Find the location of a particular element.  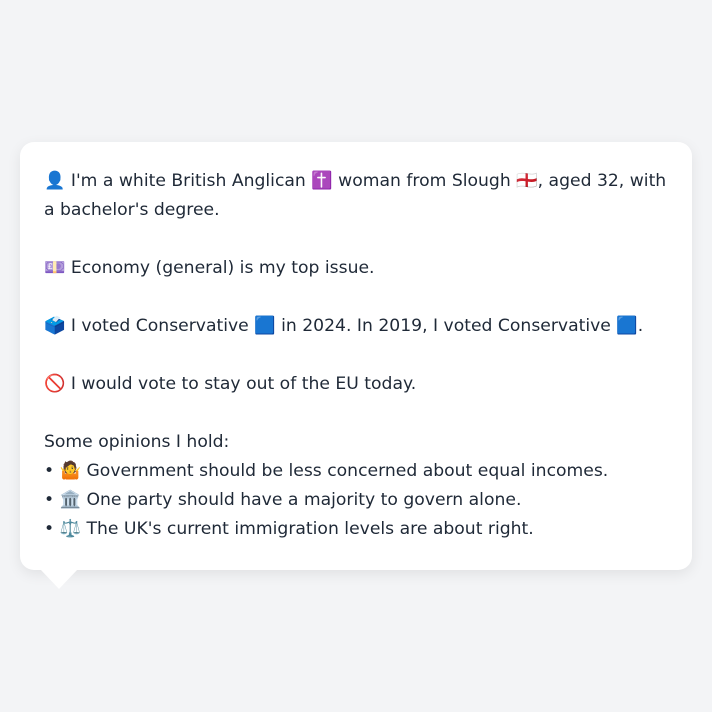

latin-cross-icon: ✝️ is located at coordinates (322, 181).